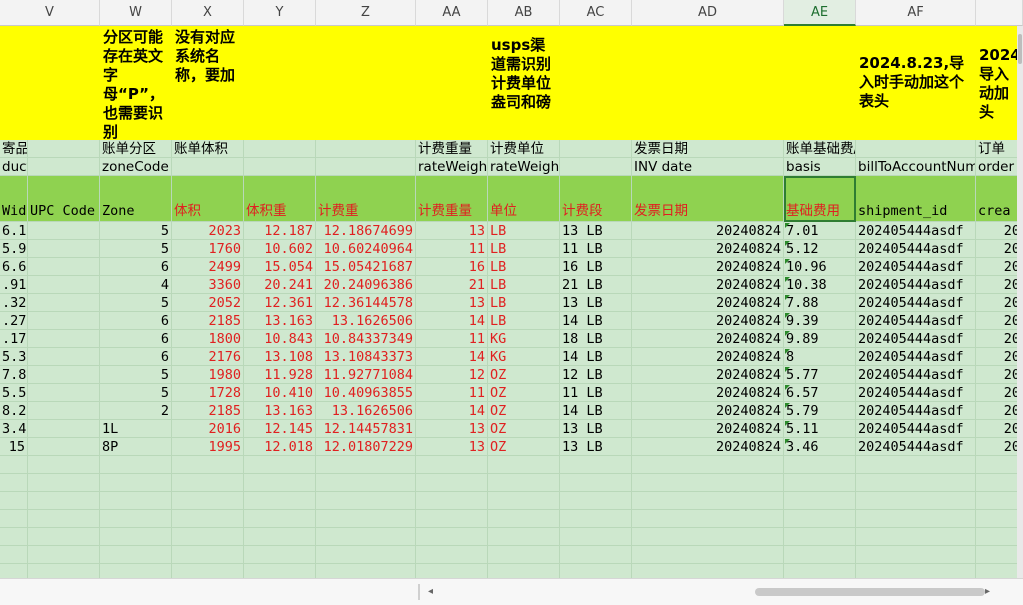 This screenshot has width=1023, height=605. I want to click on column-header-aa: AA, so click(452, 13).